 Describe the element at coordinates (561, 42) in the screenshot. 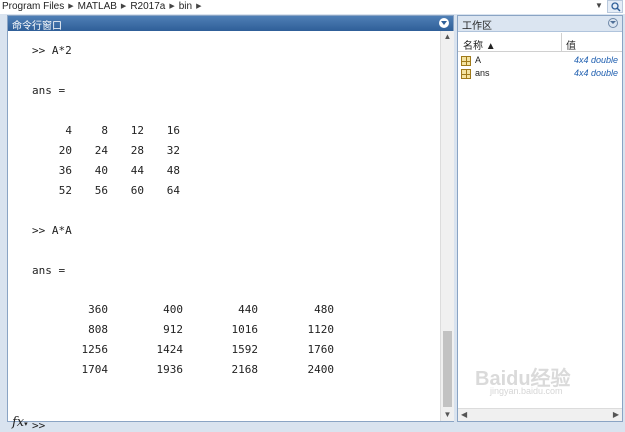

I see `column-divider` at that location.